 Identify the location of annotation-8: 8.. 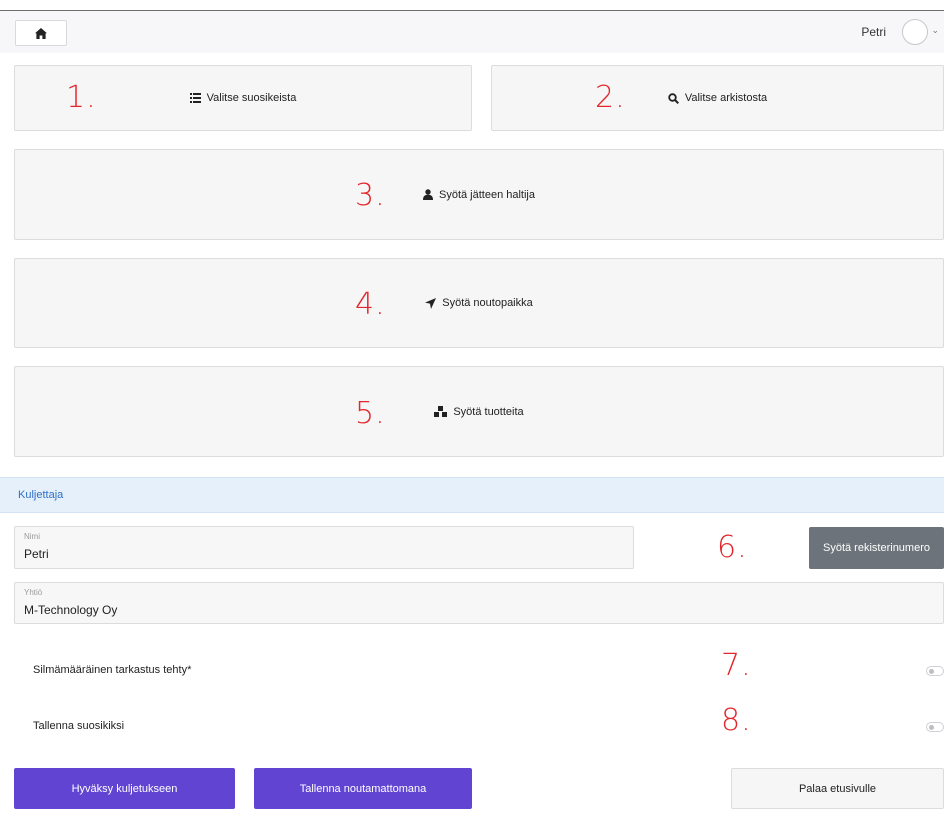
(736, 720).